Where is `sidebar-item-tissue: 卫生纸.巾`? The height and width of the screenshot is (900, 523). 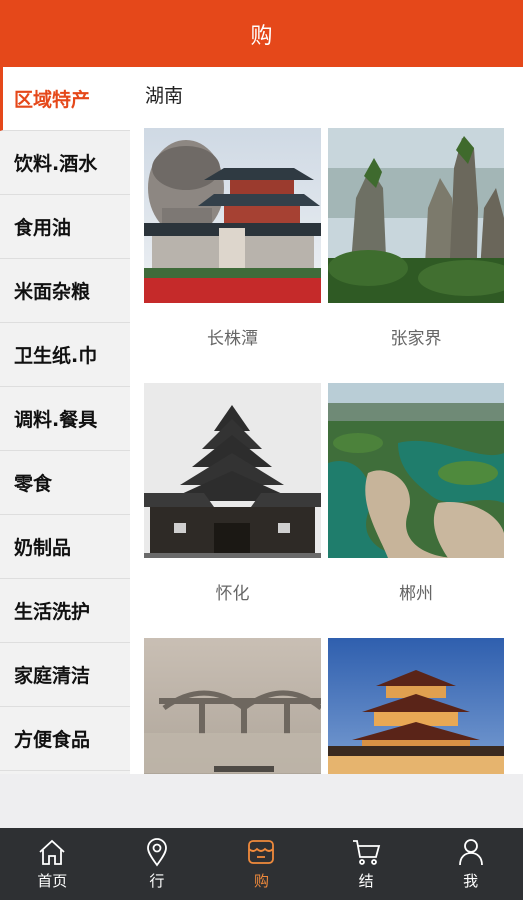
sidebar-item-tissue: 卫生纸.巾 is located at coordinates (65, 355).